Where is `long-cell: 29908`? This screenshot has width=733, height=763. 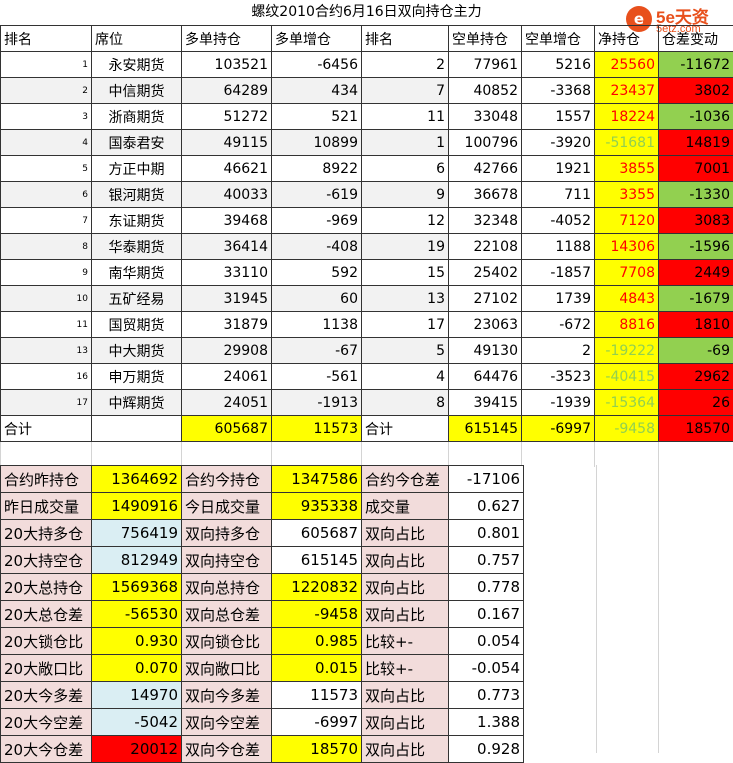 long-cell: 29908 is located at coordinates (227, 351).